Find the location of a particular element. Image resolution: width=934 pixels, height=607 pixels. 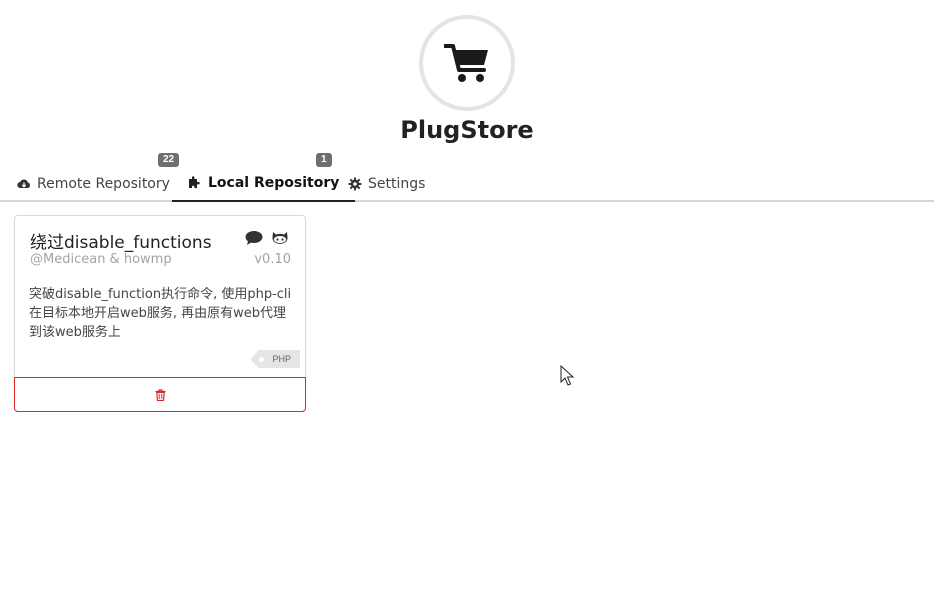

plugin-version: v0.10 is located at coordinates (272, 259).